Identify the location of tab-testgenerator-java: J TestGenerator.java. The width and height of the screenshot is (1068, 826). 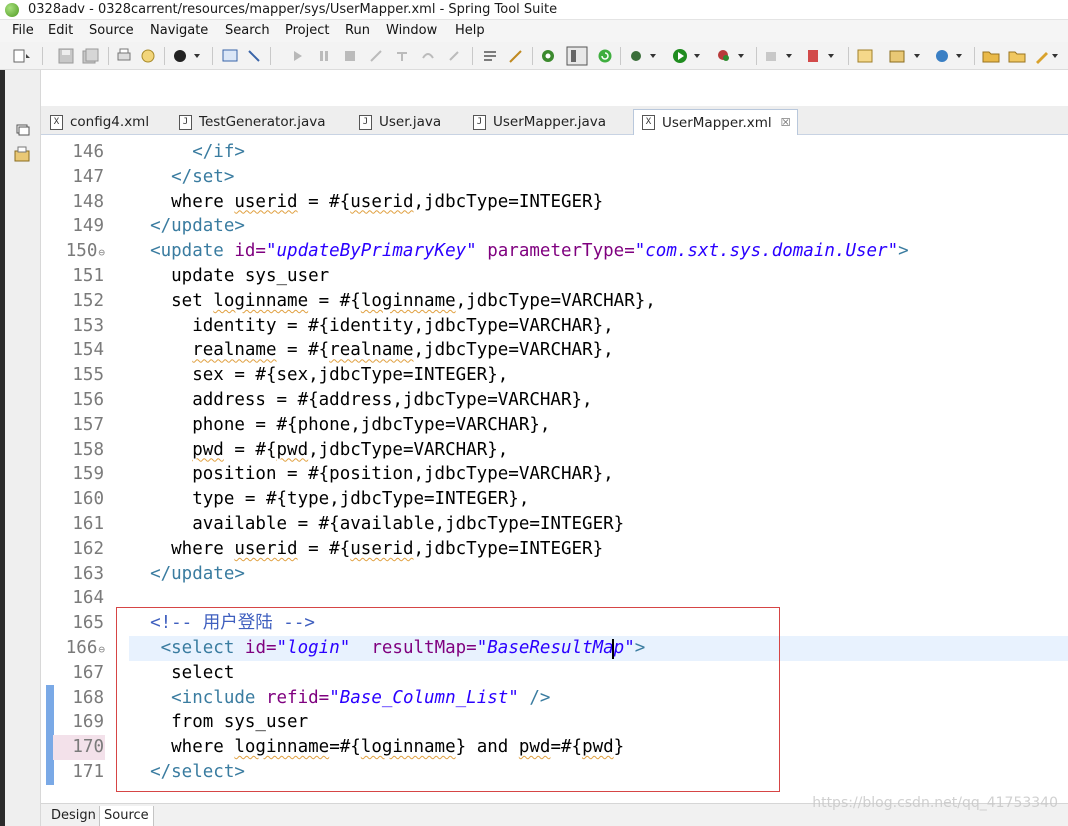
(252, 122).